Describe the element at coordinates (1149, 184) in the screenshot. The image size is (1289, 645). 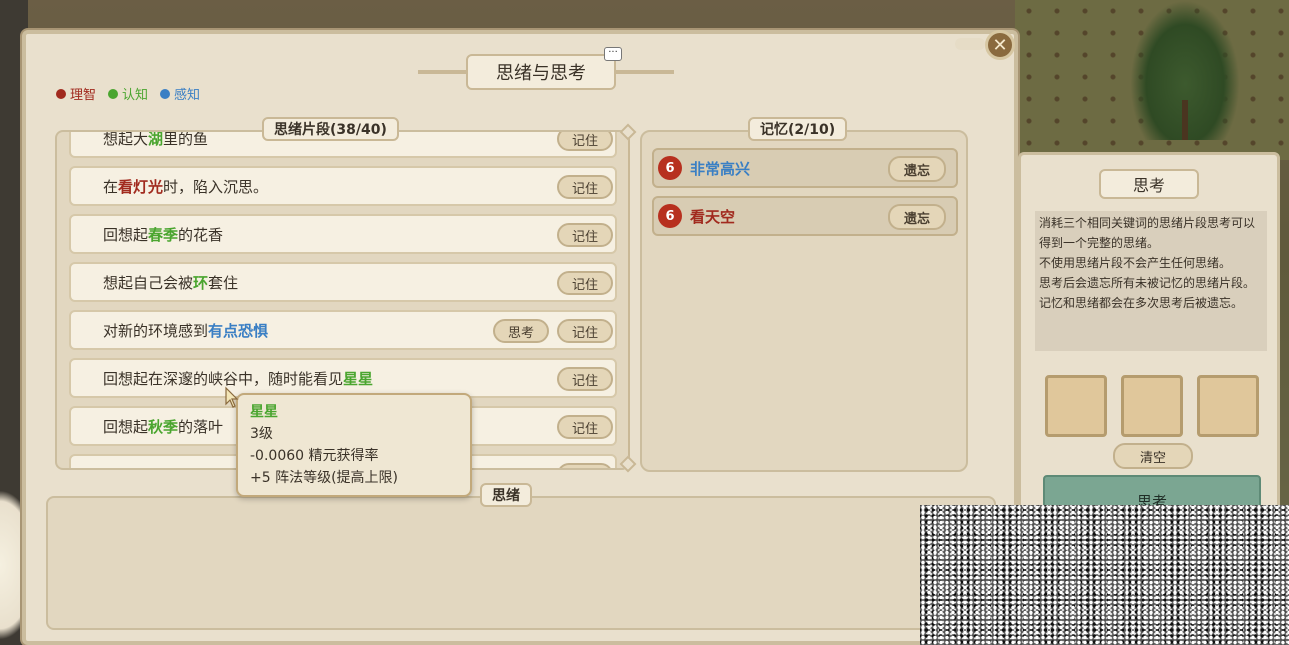
I see `think-panel-title: 思考` at that location.